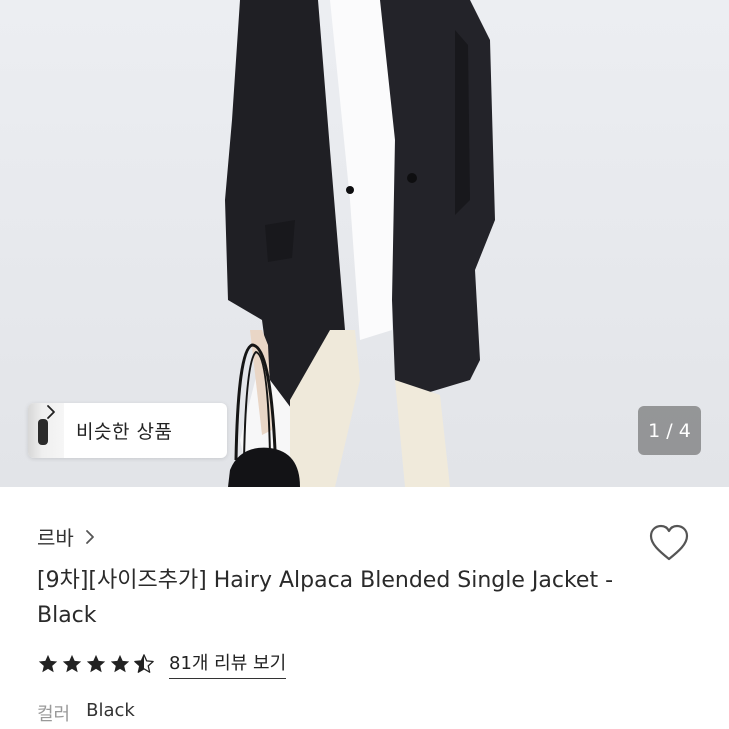 Image resolution: width=729 pixels, height=729 pixels. What do you see at coordinates (54, 714) in the screenshot?
I see `option-label: 컬러` at bounding box center [54, 714].